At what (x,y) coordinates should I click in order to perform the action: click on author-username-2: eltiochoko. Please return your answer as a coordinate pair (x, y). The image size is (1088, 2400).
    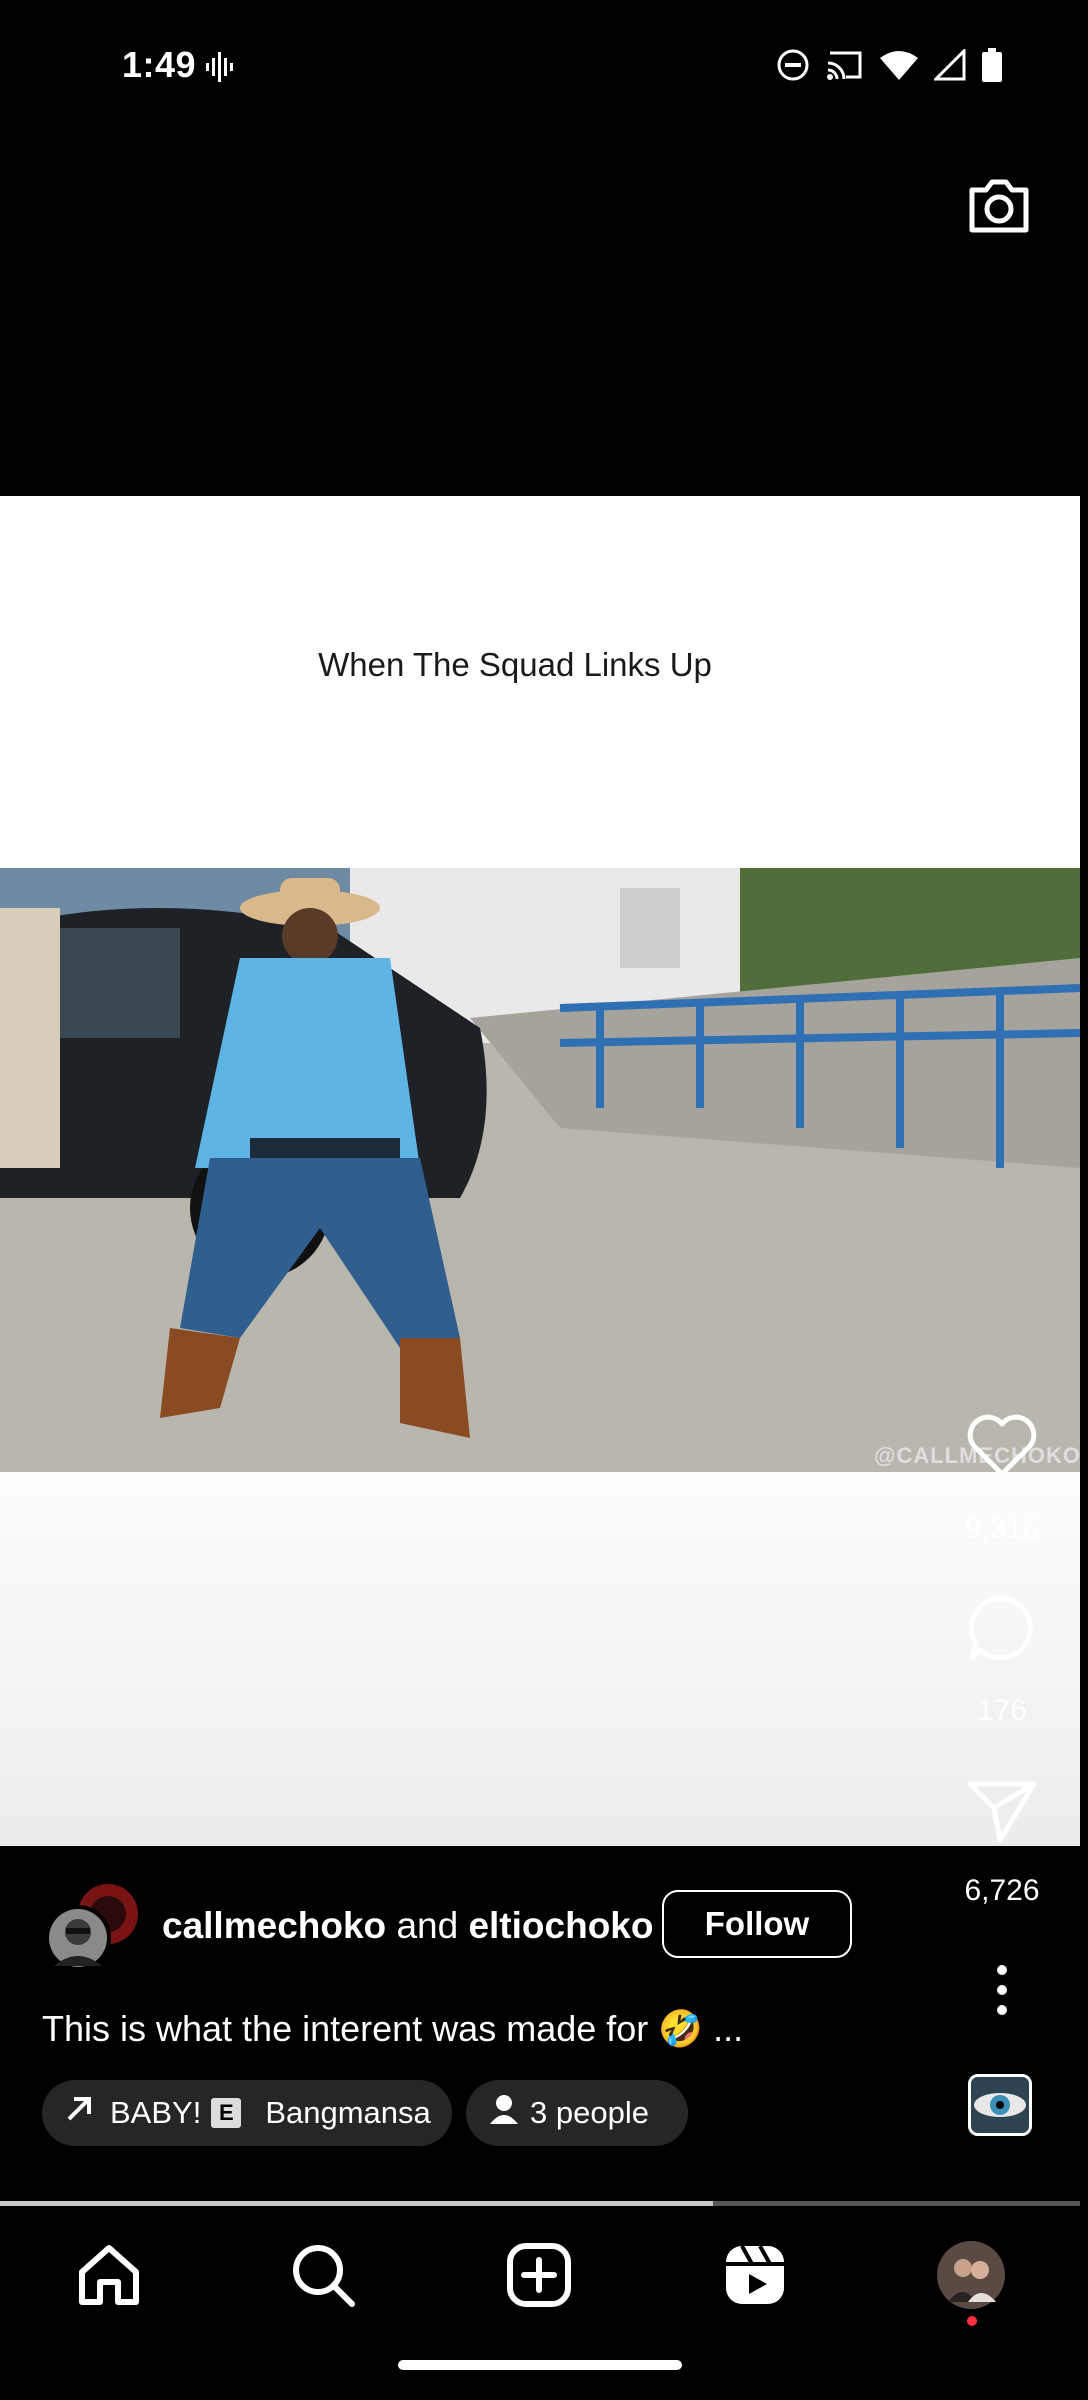
    Looking at the image, I should click on (560, 1925).